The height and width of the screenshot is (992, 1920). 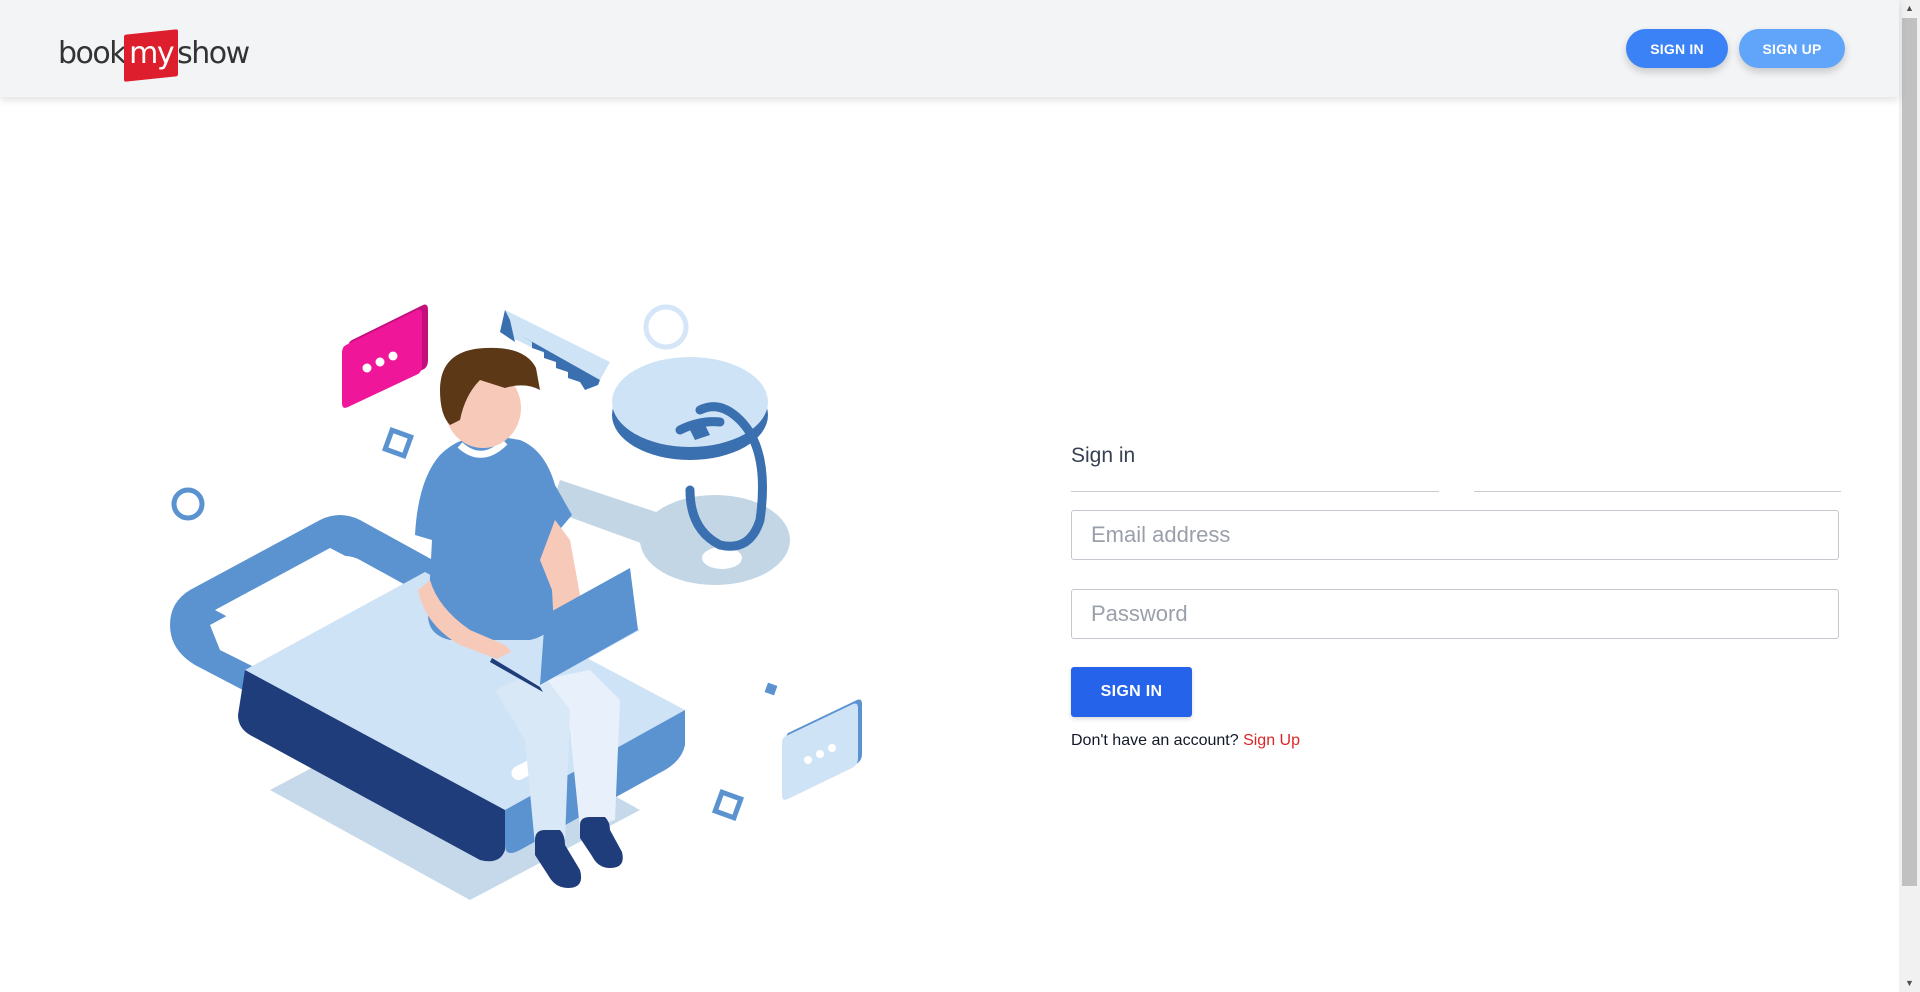 What do you see at coordinates (1456, 461) in the screenshot?
I see `form-tabs: Sign in` at bounding box center [1456, 461].